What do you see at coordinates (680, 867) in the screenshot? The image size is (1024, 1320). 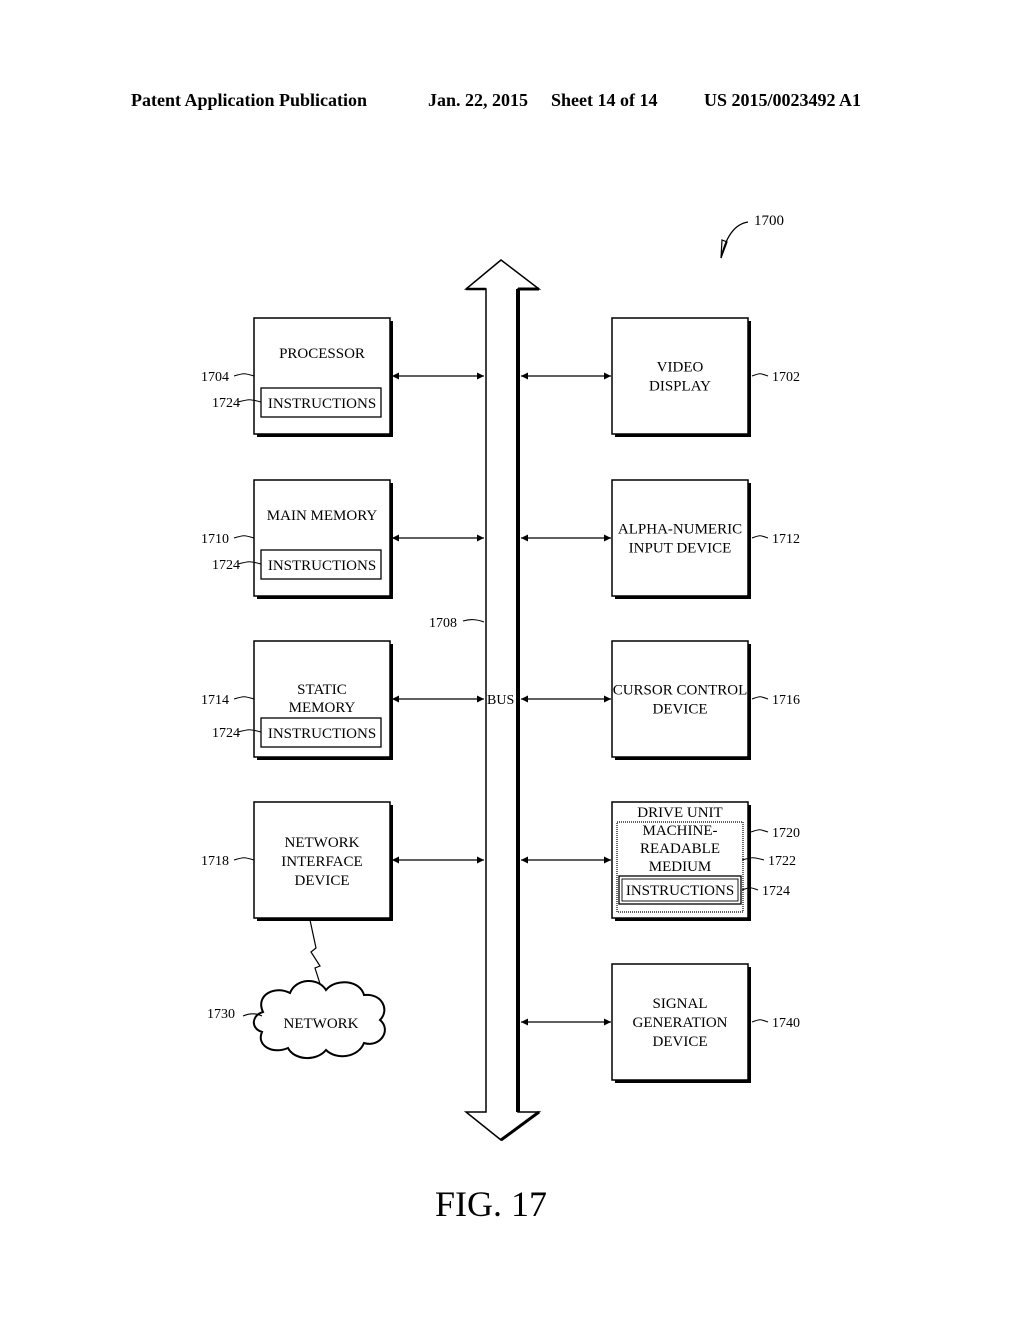 I see `medium-label: MEDIUM` at bounding box center [680, 867].